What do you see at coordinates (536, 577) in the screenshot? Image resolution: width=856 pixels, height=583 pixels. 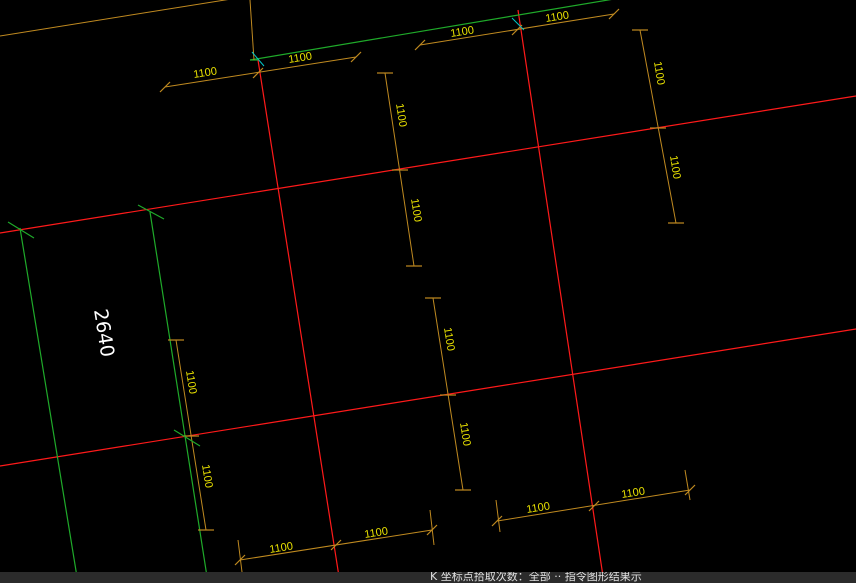 I see `status-text: K 坐标点拾取次数：全部 ·· 指令图形结果示` at bounding box center [536, 577].